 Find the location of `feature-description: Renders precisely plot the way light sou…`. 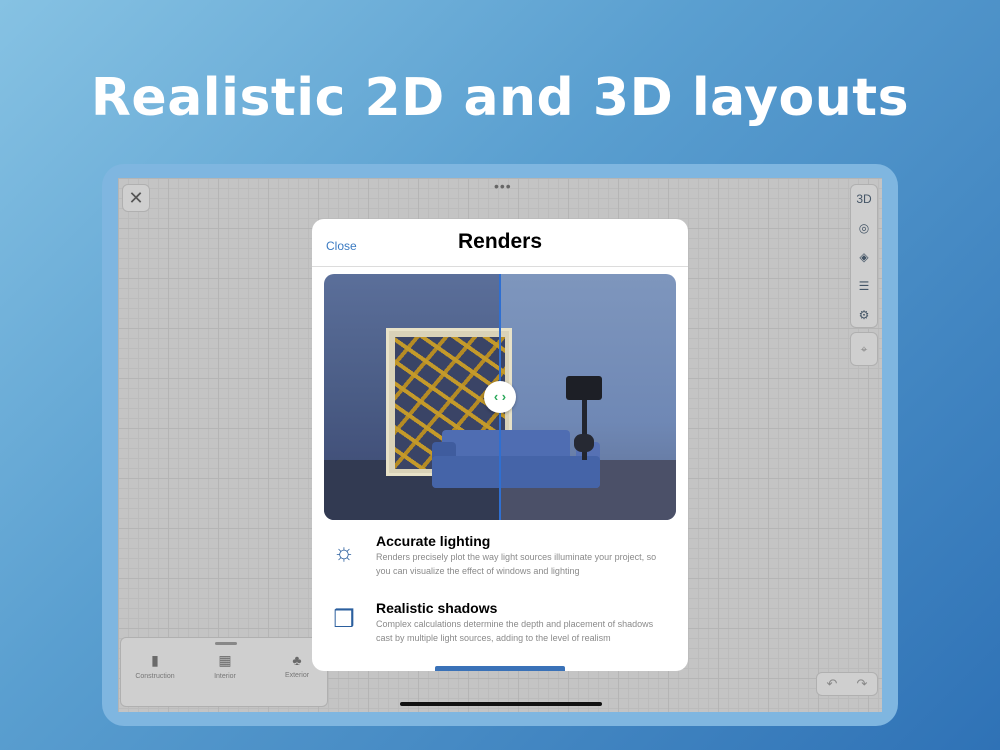

feature-description: Renders precisely plot the way light sou… is located at coordinates (516, 564).